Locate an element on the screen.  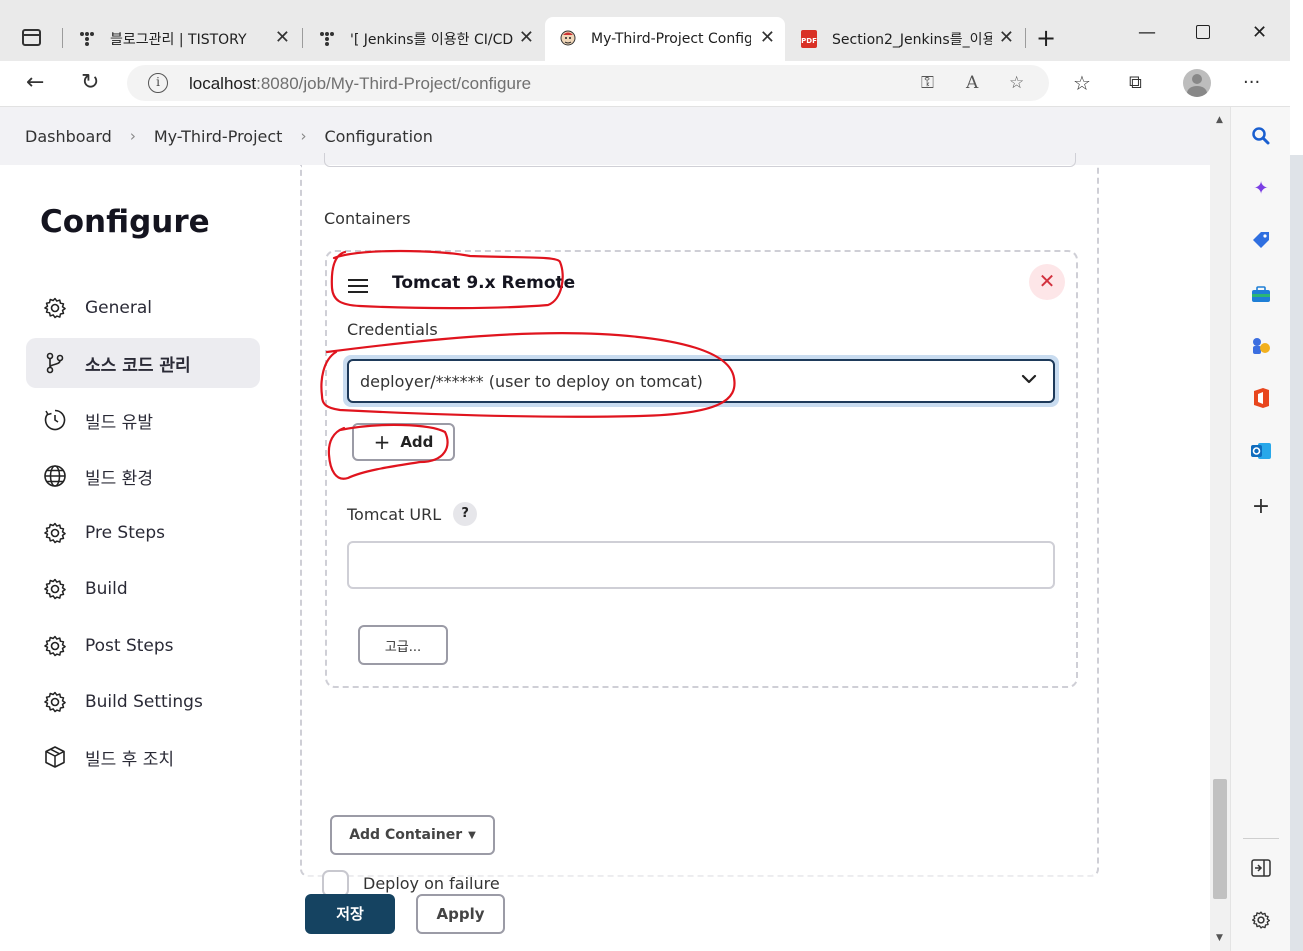
tab-actions-icon is located at coordinates (31, 37).